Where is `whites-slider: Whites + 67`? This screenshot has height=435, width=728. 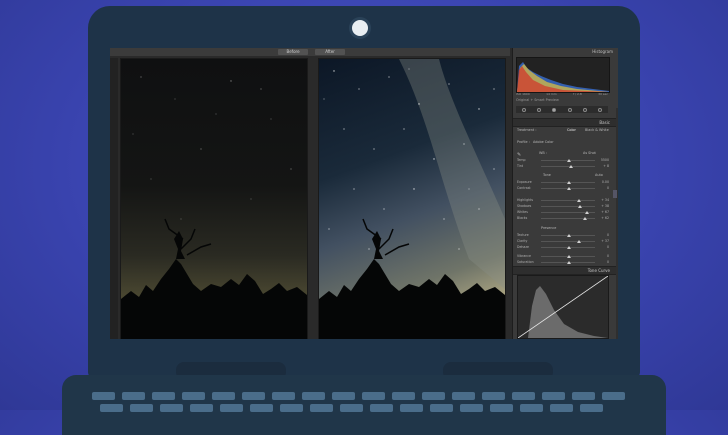 whites-slider: Whites + 67 is located at coordinates (565, 212).